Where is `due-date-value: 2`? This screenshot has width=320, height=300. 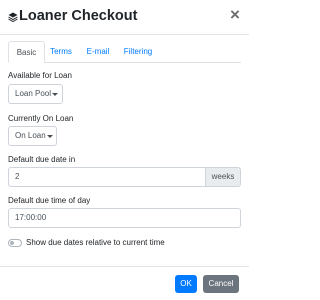 due-date-value: 2 is located at coordinates (17, 176).